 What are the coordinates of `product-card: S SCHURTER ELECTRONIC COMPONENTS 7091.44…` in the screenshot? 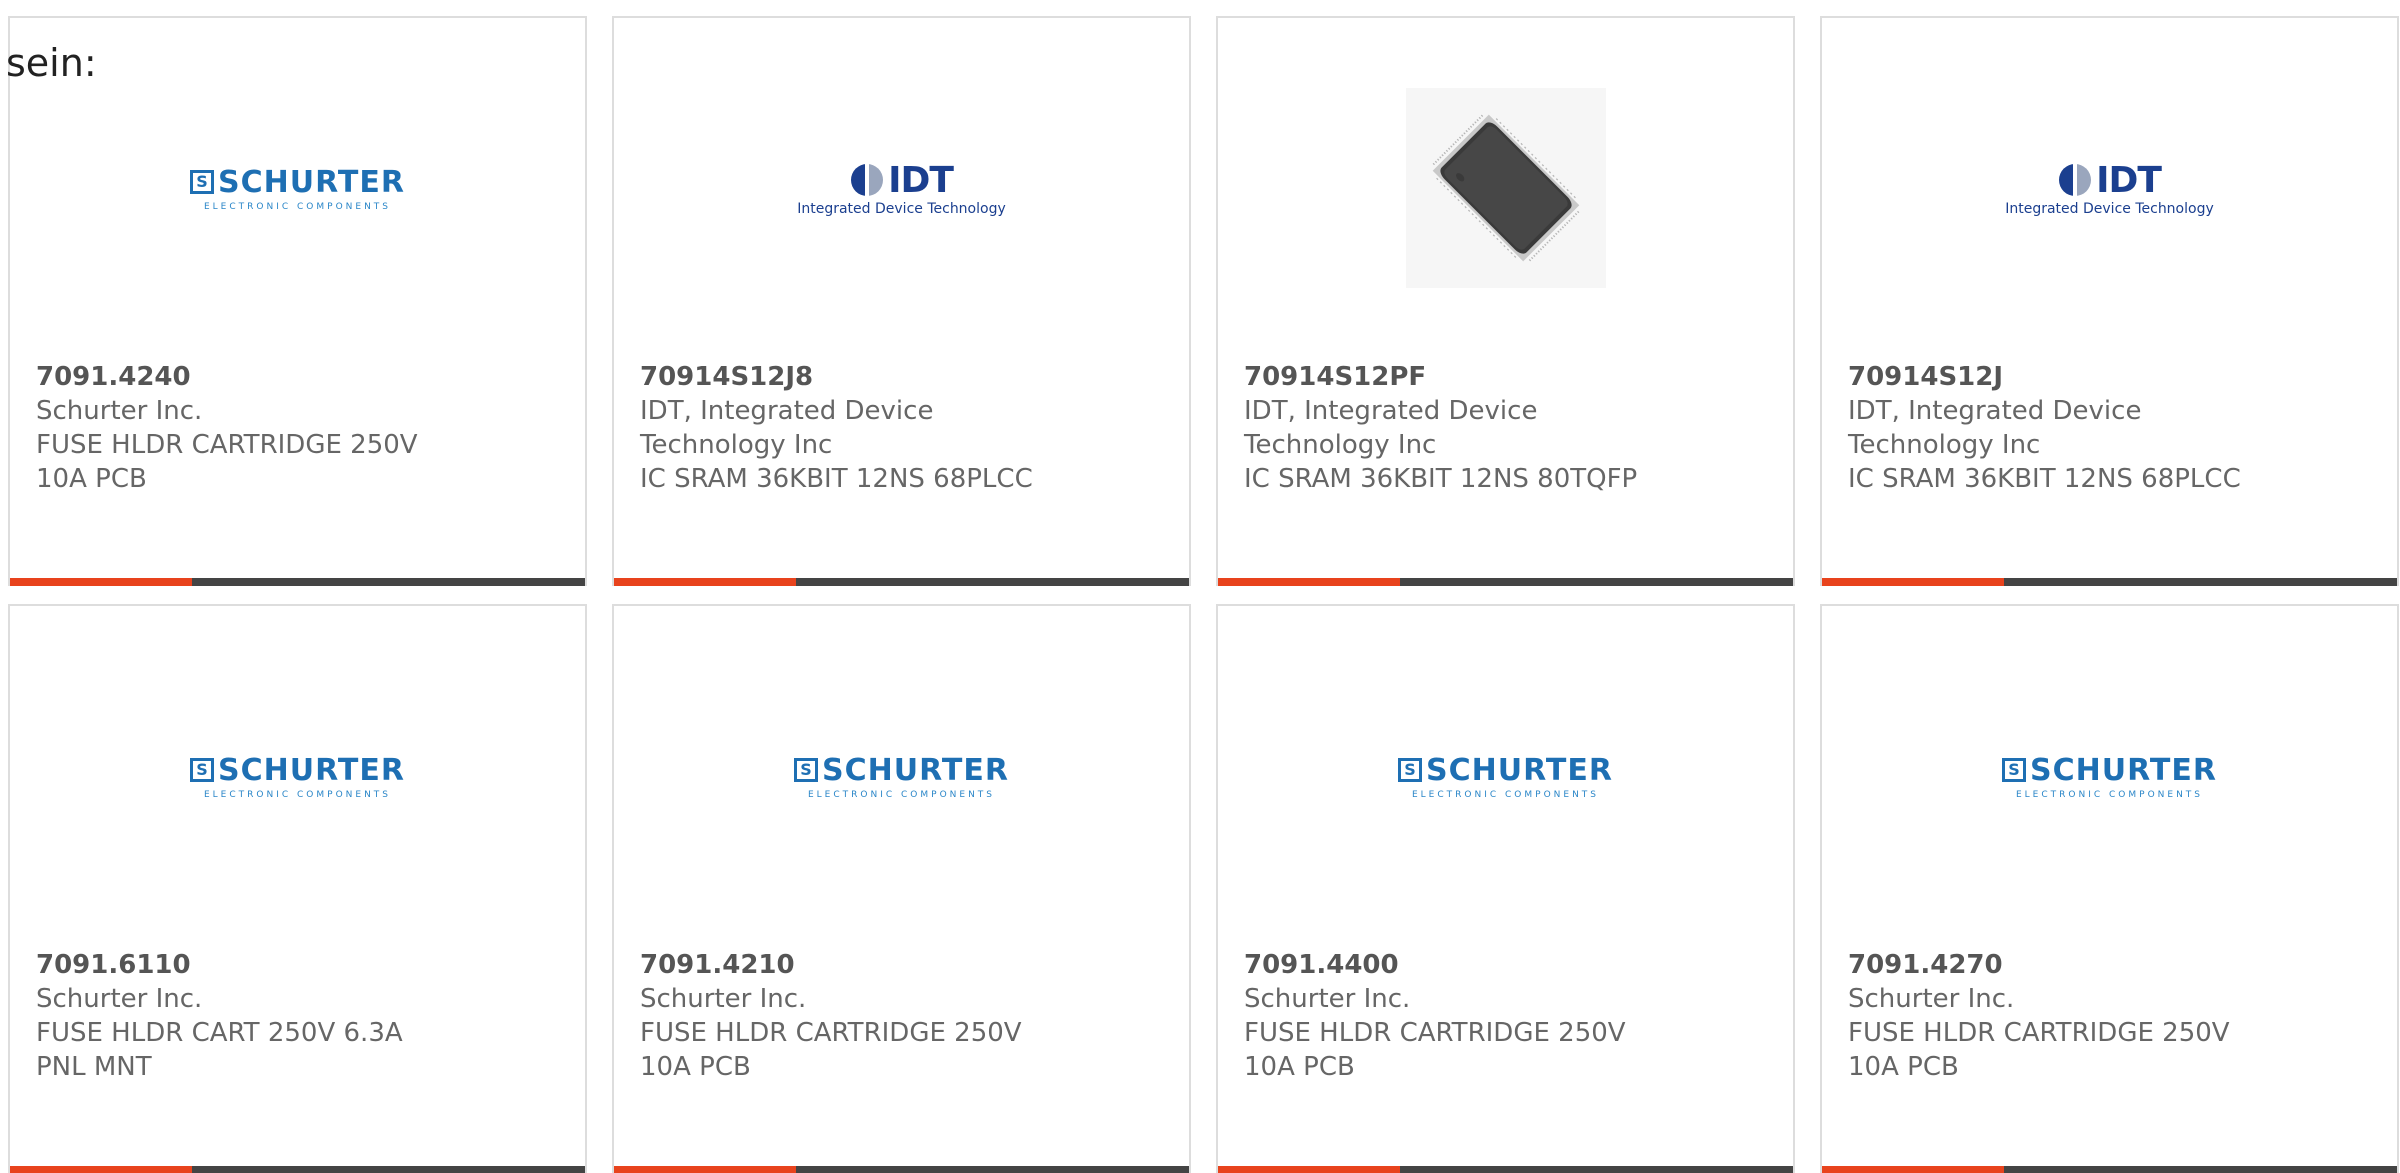 It's located at (1505, 888).